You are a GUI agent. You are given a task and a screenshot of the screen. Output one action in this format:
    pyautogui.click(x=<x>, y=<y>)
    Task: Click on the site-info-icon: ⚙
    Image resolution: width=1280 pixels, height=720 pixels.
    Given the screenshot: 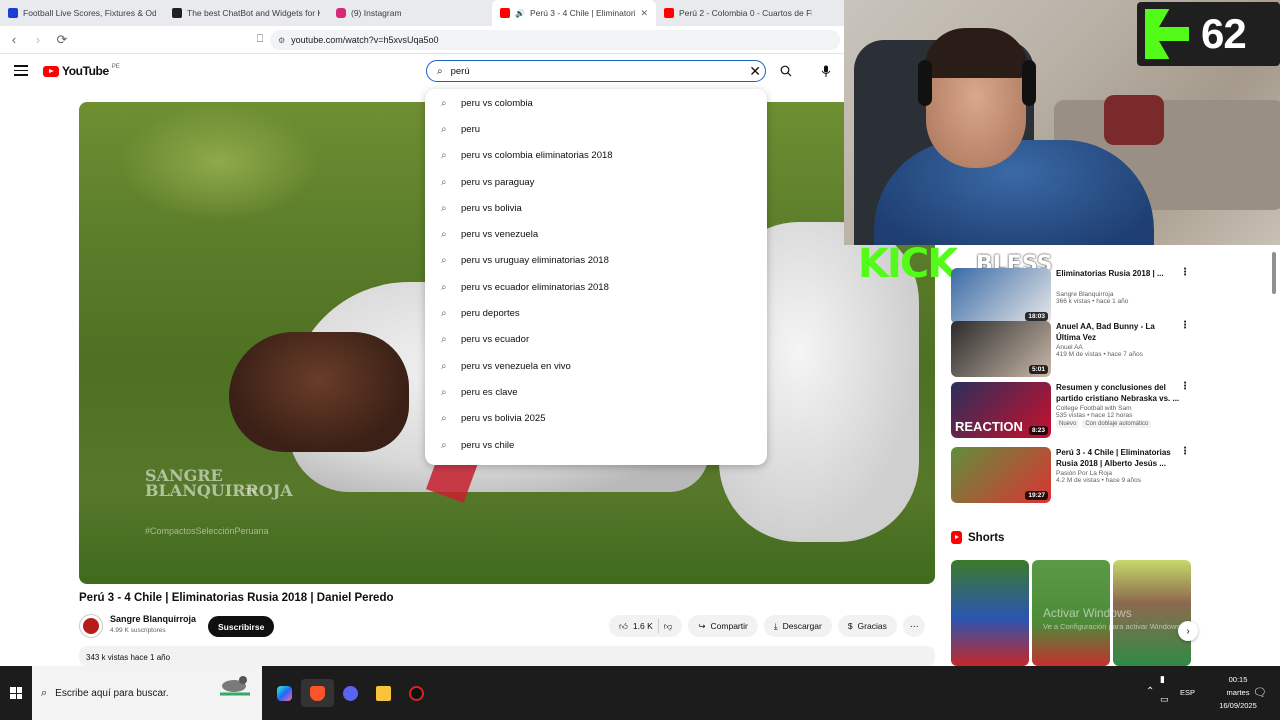 What is the action you would take?
    pyautogui.click(x=281, y=40)
    